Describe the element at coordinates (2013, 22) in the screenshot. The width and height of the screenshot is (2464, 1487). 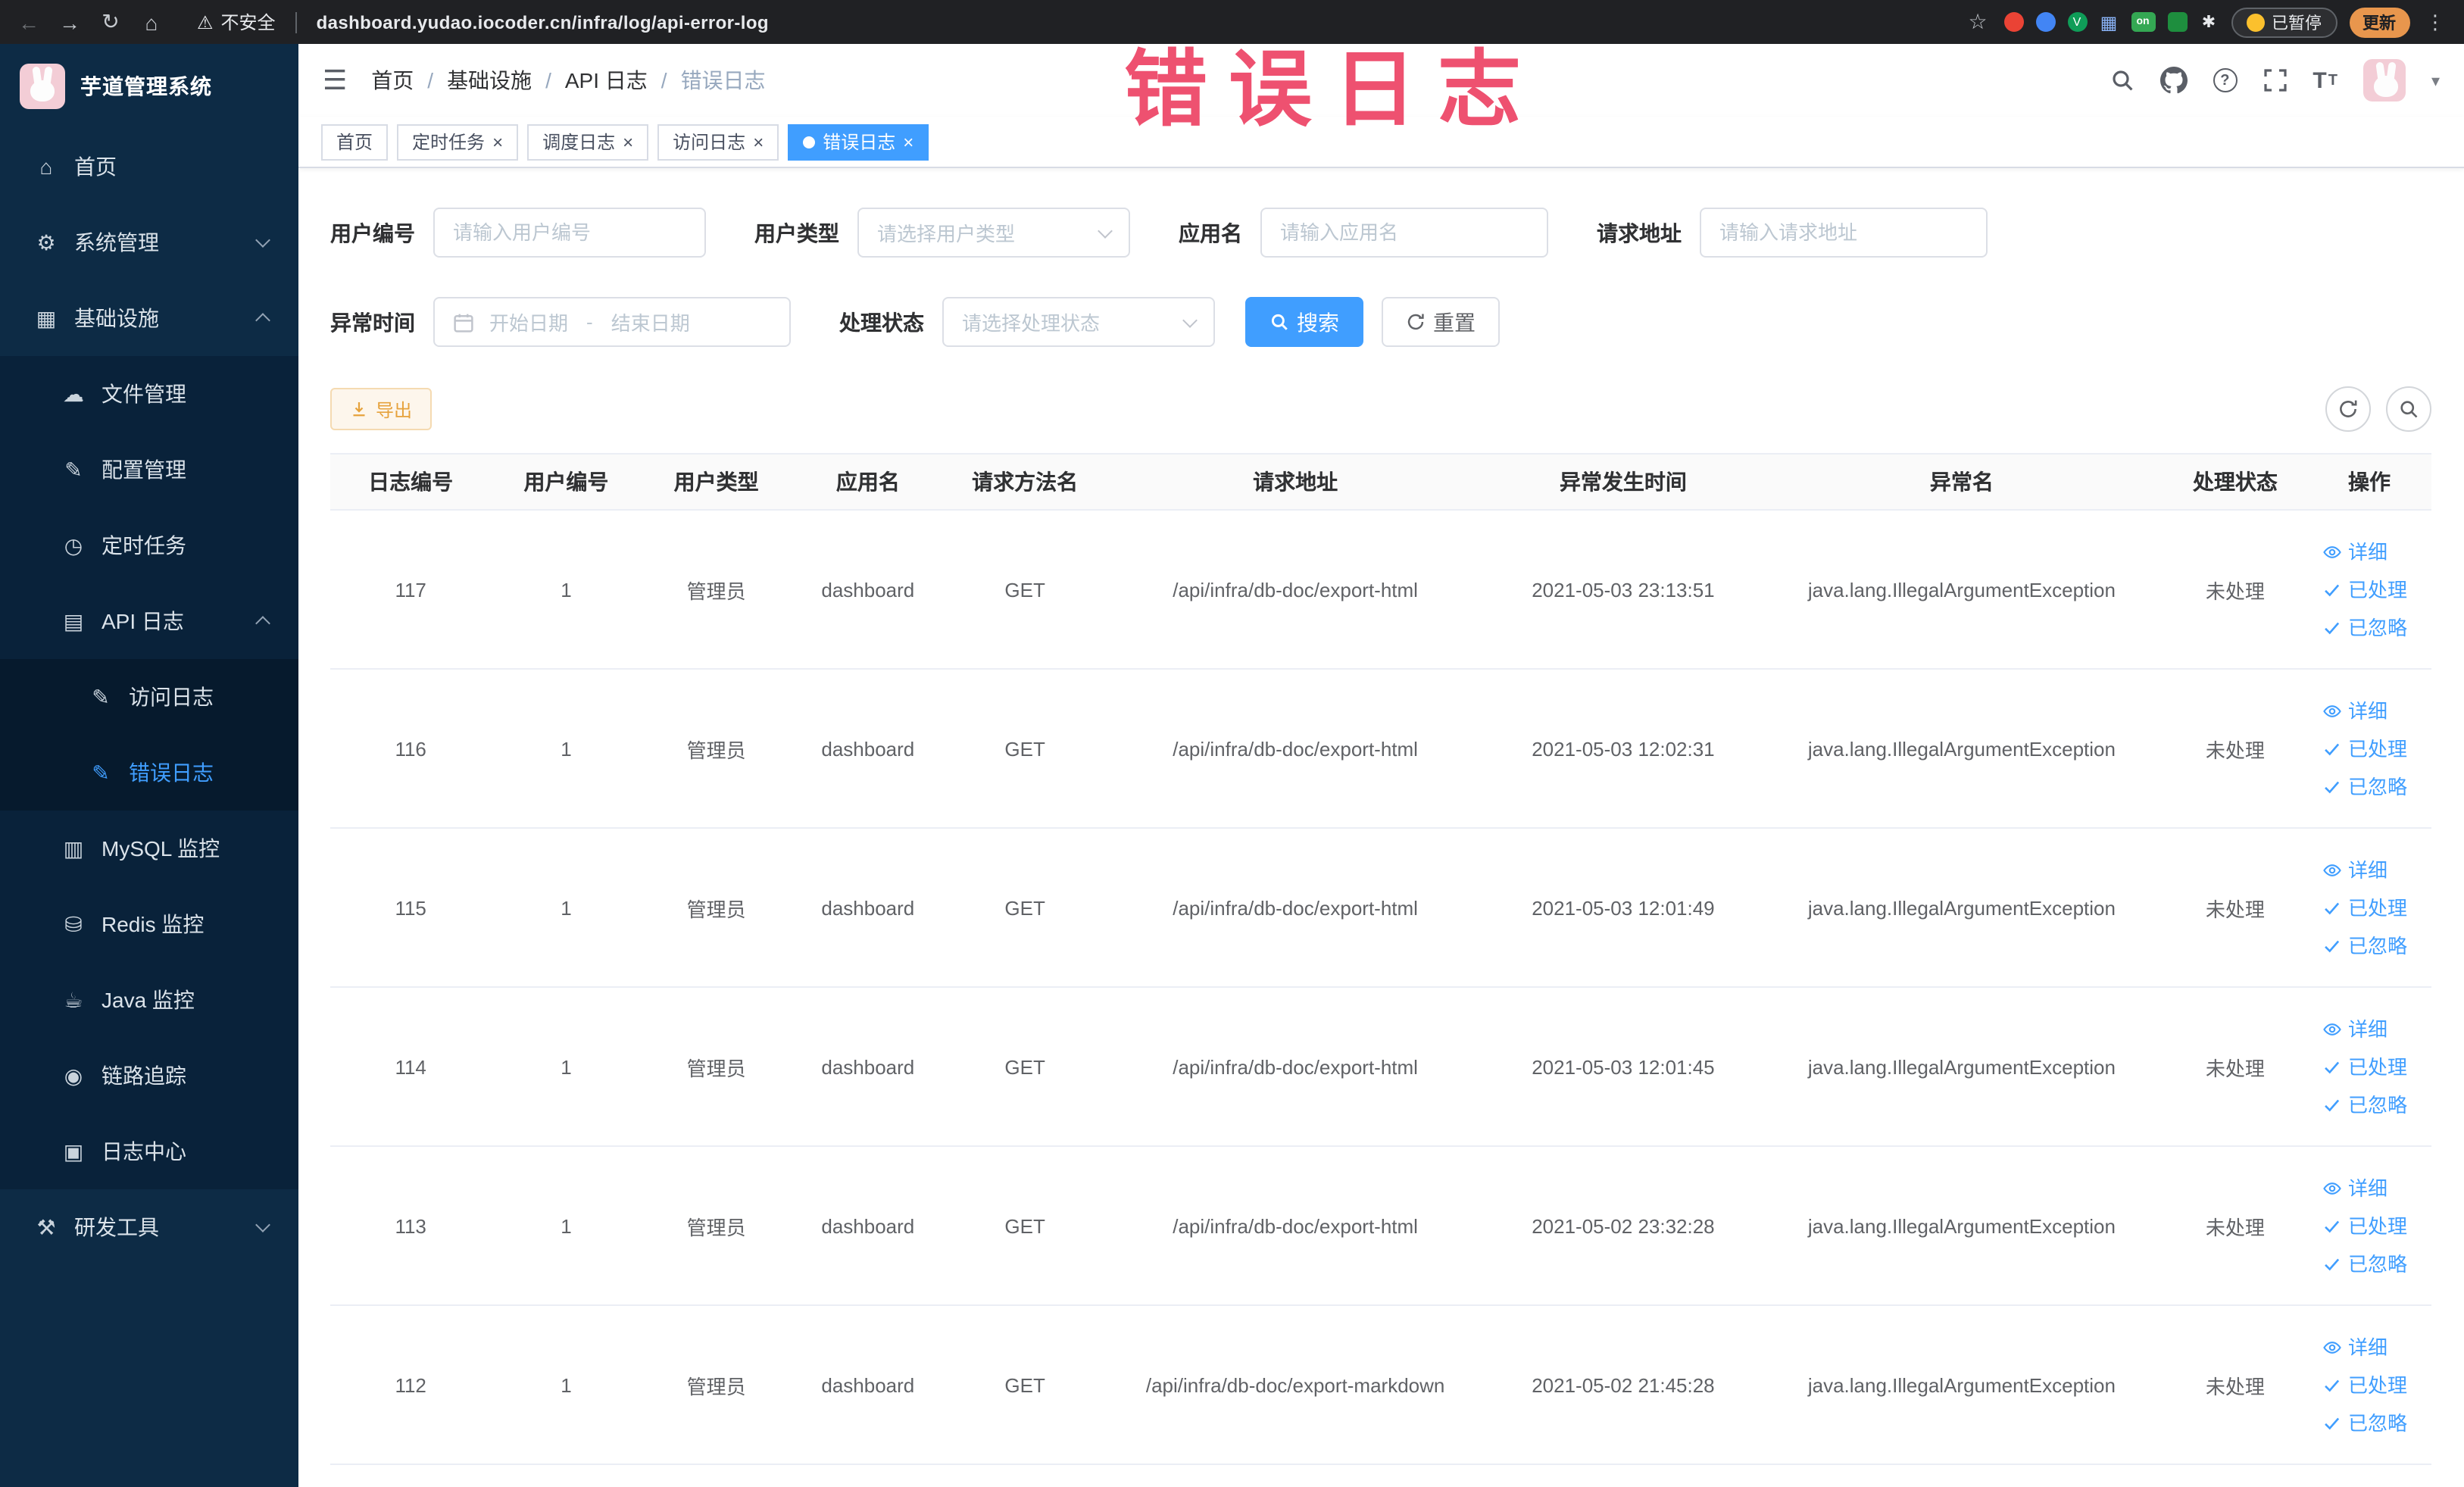
I see `extension-icon-red` at that location.